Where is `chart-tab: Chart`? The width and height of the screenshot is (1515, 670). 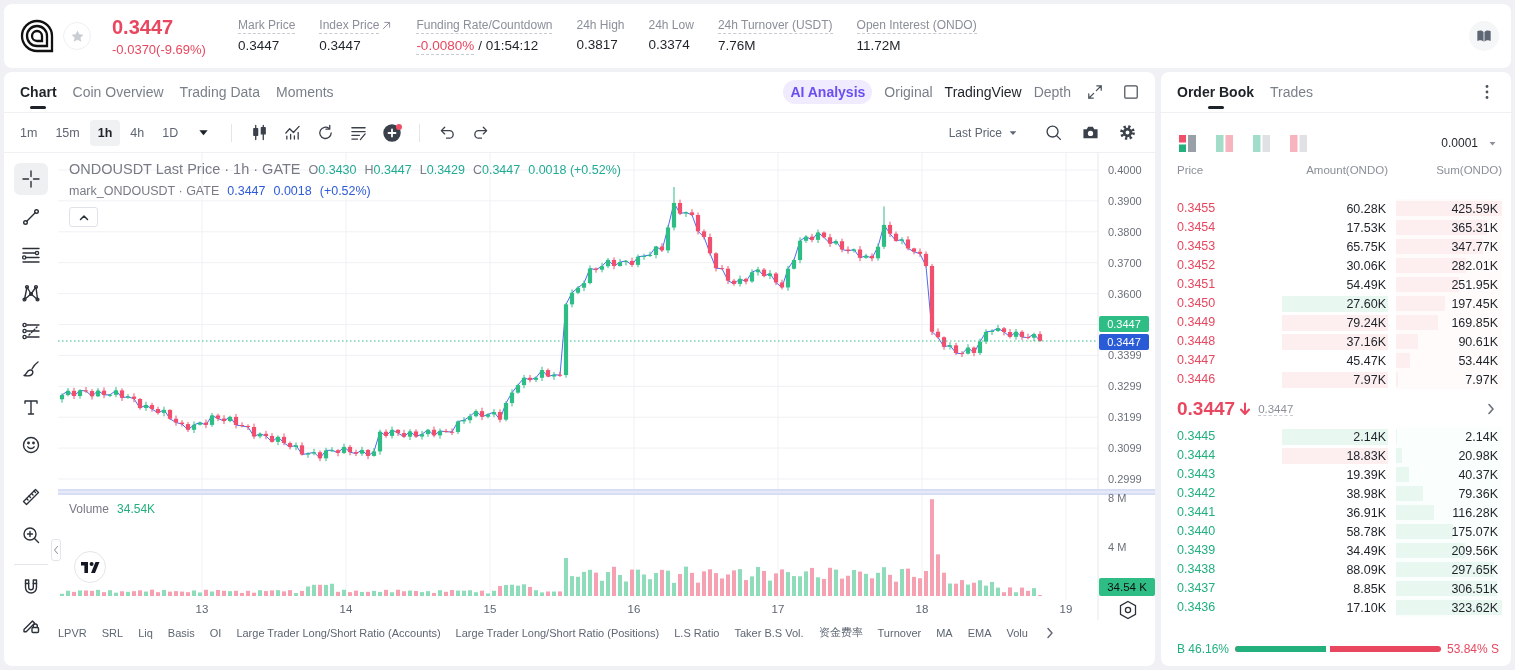
chart-tab: Chart is located at coordinates (38, 92).